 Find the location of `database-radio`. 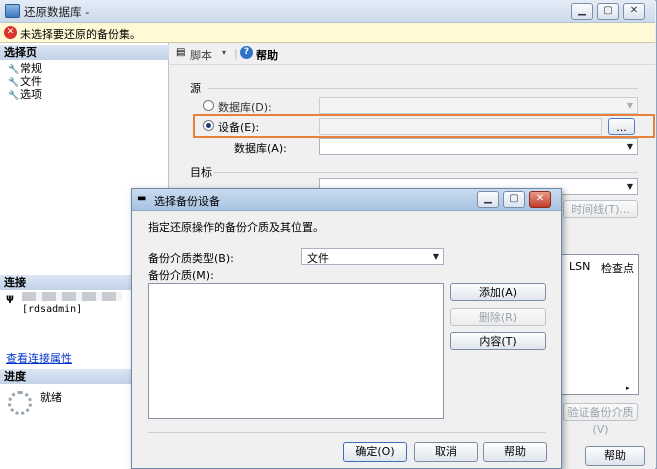

database-radio is located at coordinates (208, 105).